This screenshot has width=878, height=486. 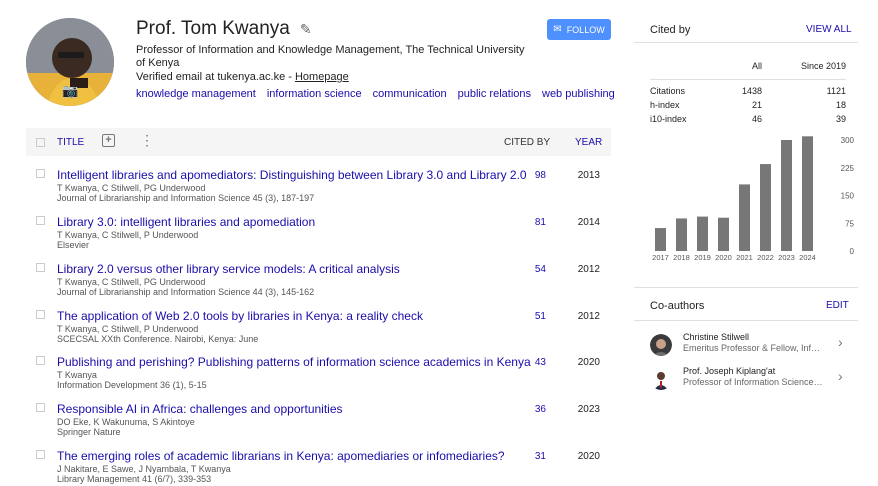 What do you see at coordinates (848, 168) in the screenshot?
I see `y-tick-label: 225` at bounding box center [848, 168].